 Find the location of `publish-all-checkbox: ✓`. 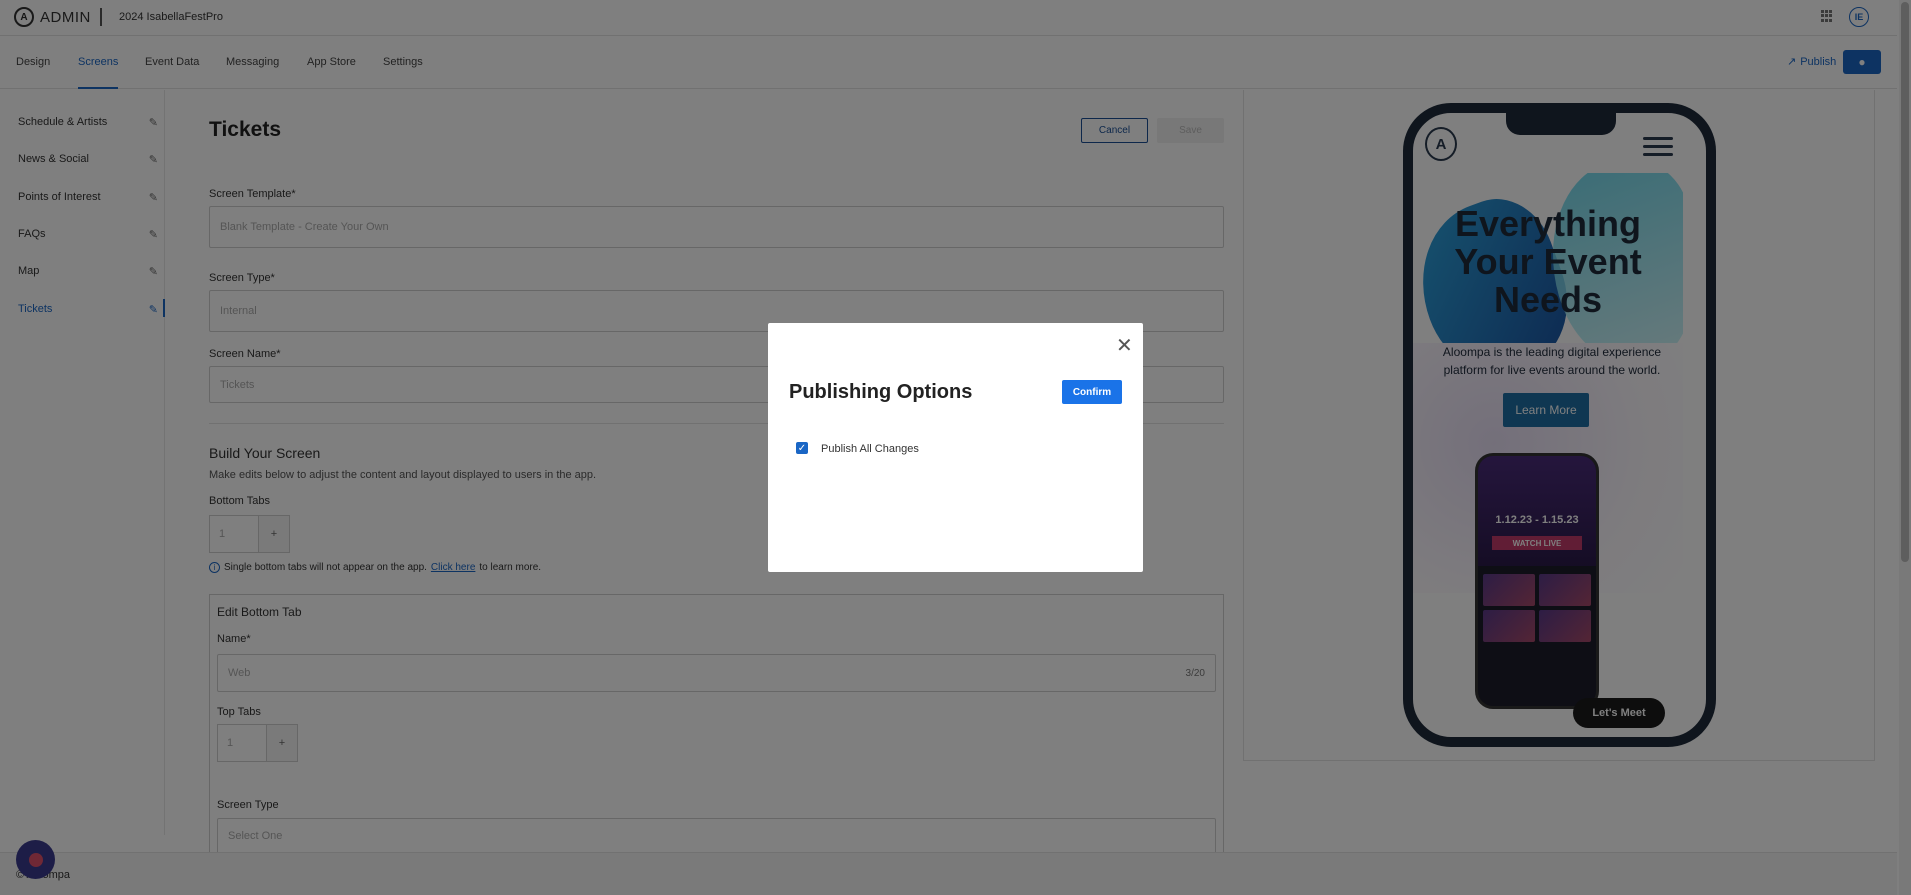

publish-all-checkbox: ✓ is located at coordinates (802, 448).